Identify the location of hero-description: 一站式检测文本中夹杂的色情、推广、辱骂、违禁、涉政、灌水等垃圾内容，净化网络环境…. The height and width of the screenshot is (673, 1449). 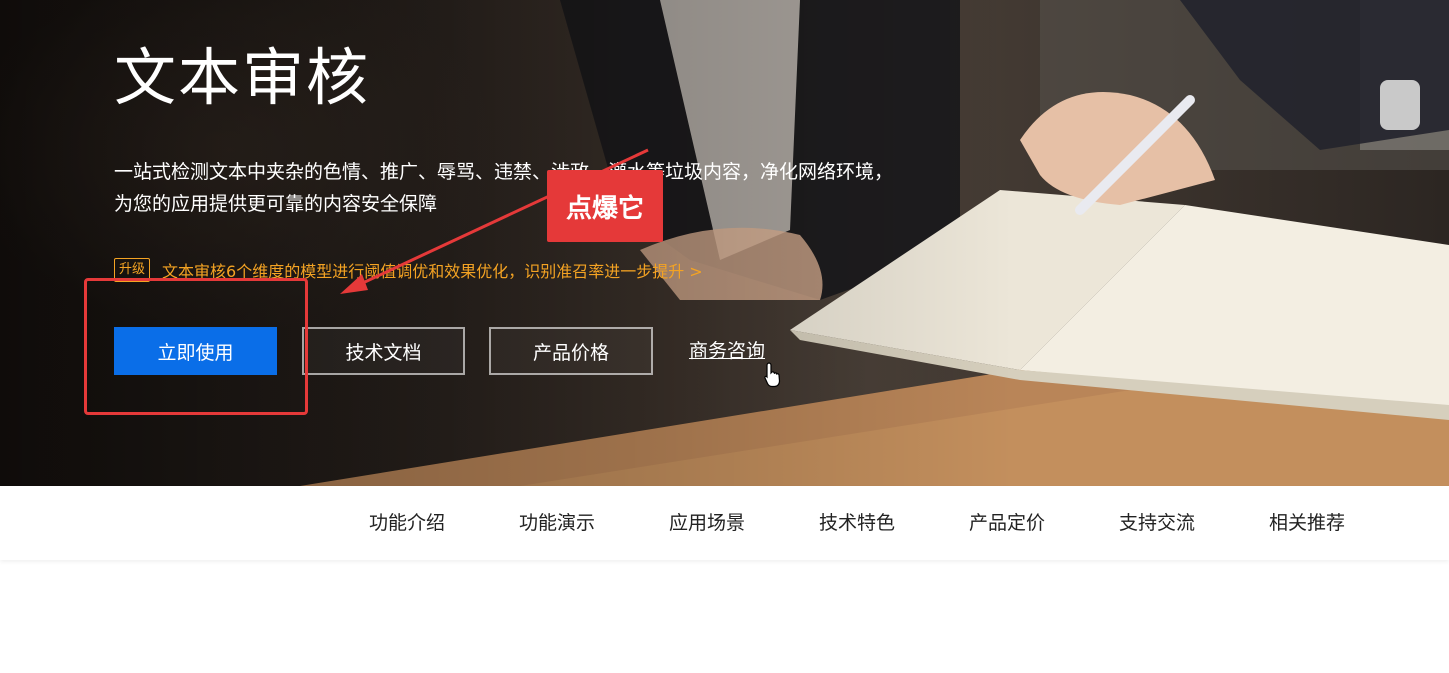
(504, 188).